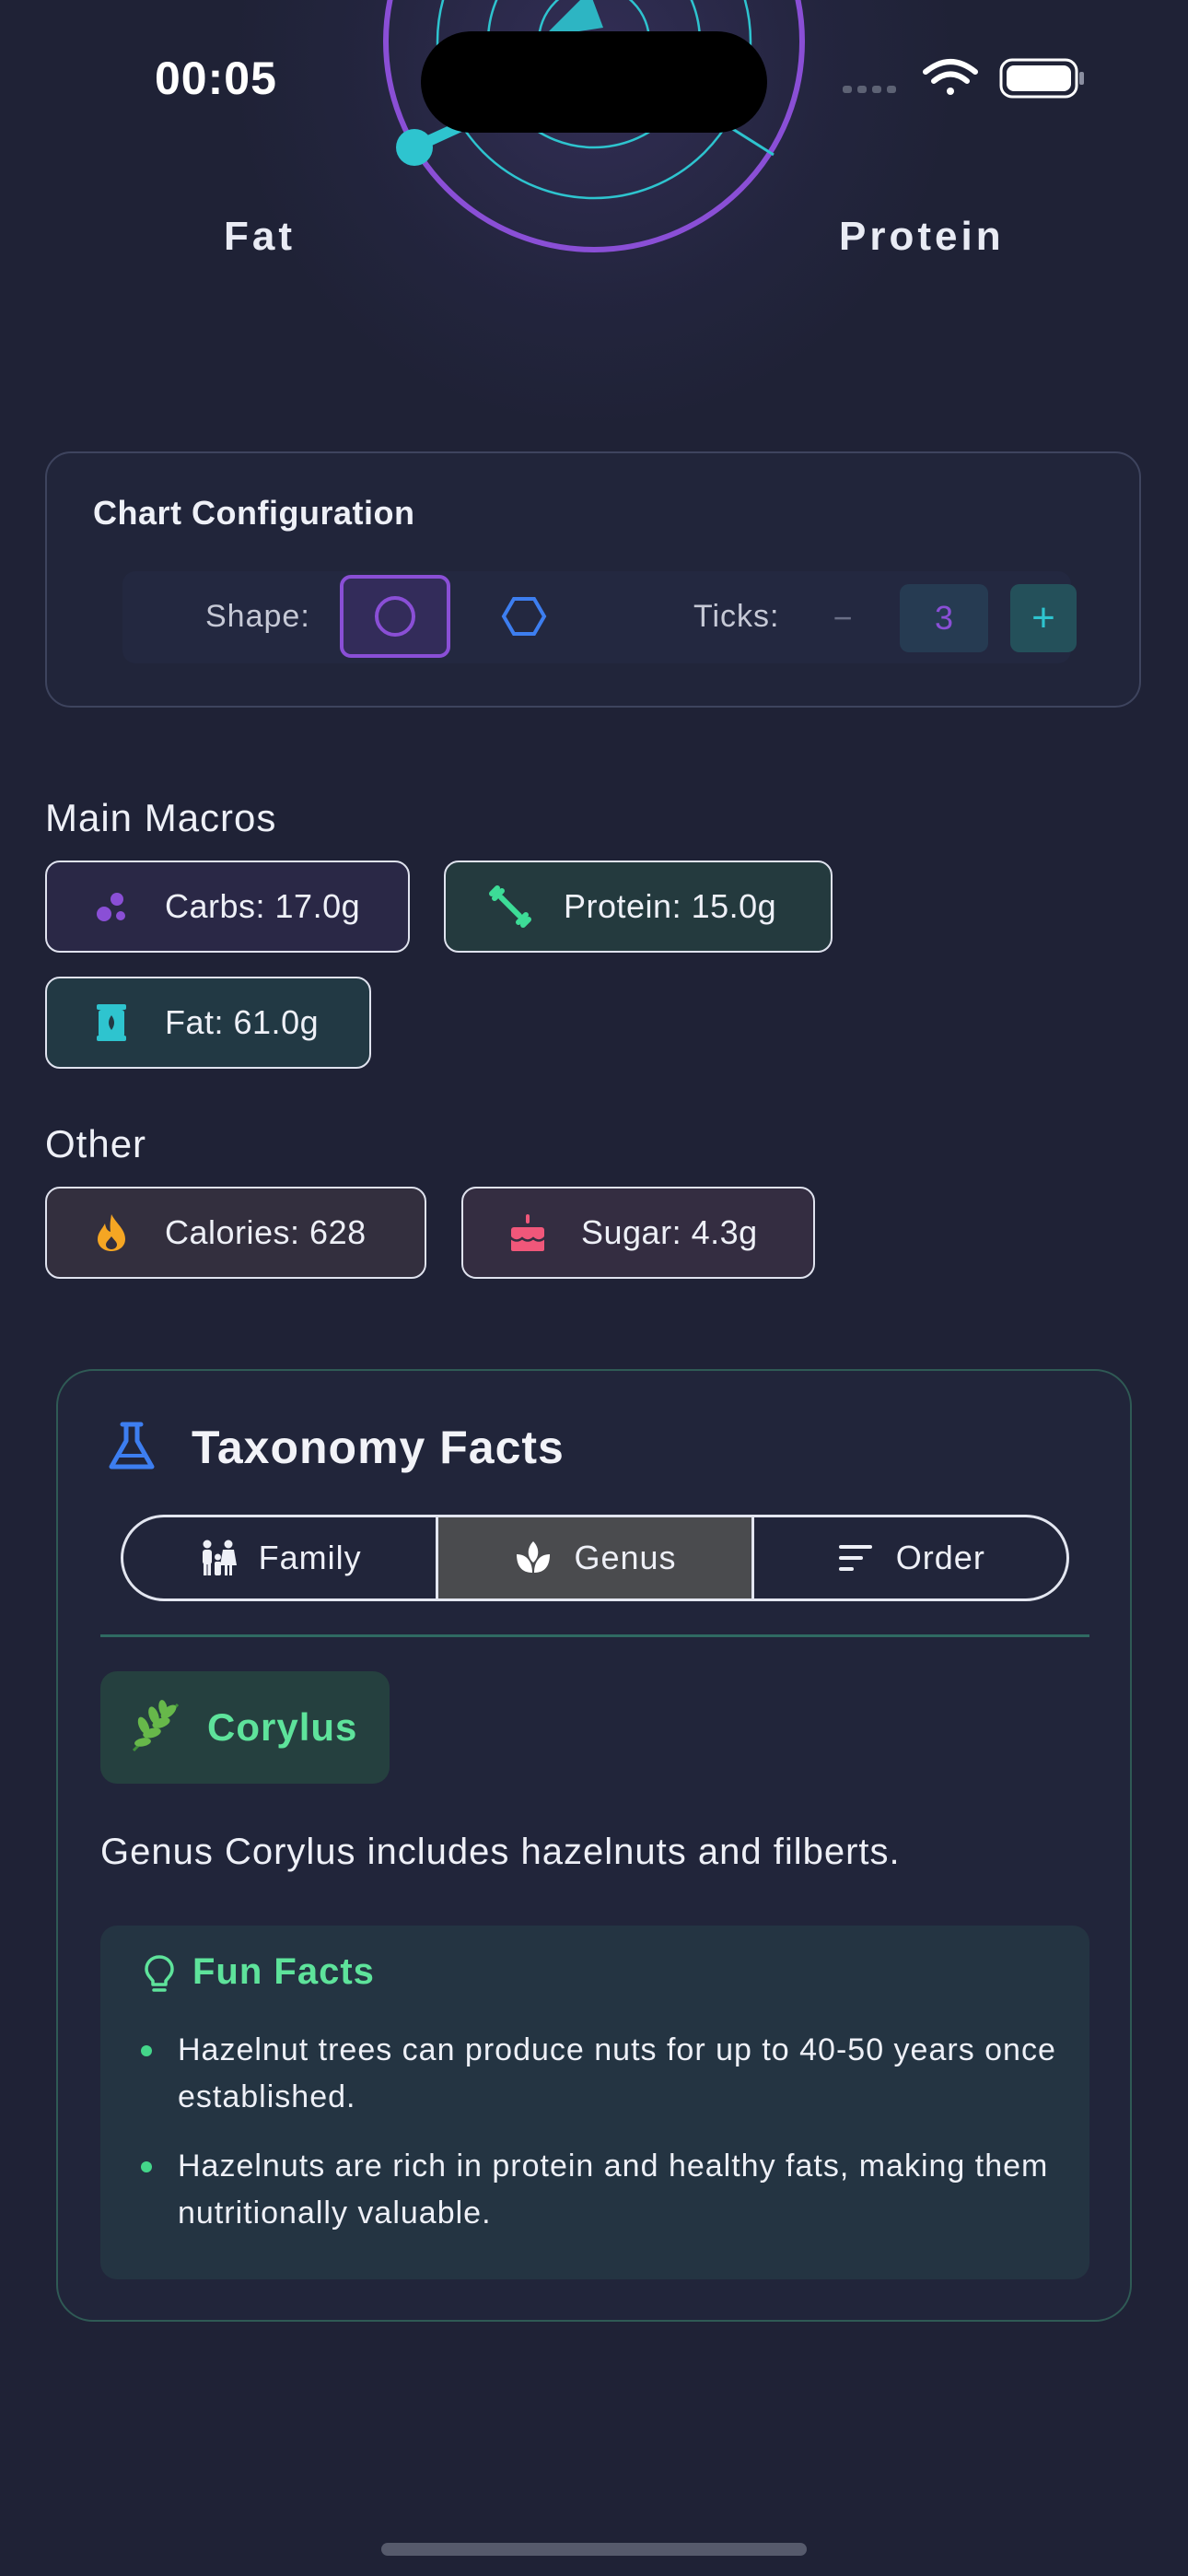  I want to click on macro-chip-label: Protein: 15.0g, so click(671, 906).